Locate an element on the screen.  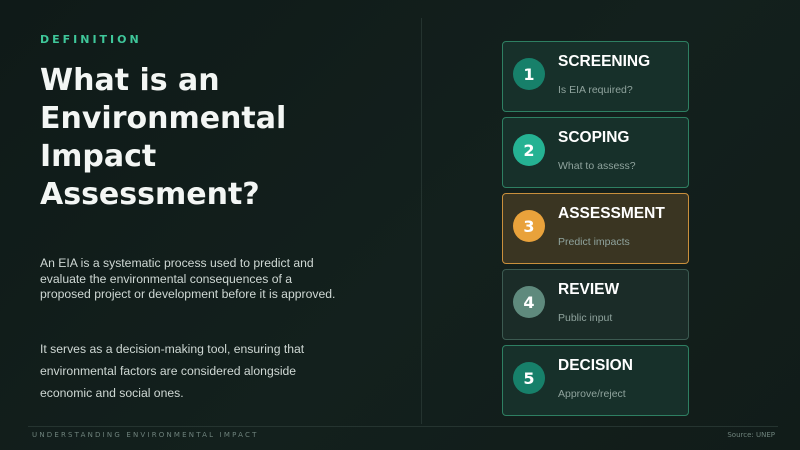
step-number-badge: 3 is located at coordinates (529, 226).